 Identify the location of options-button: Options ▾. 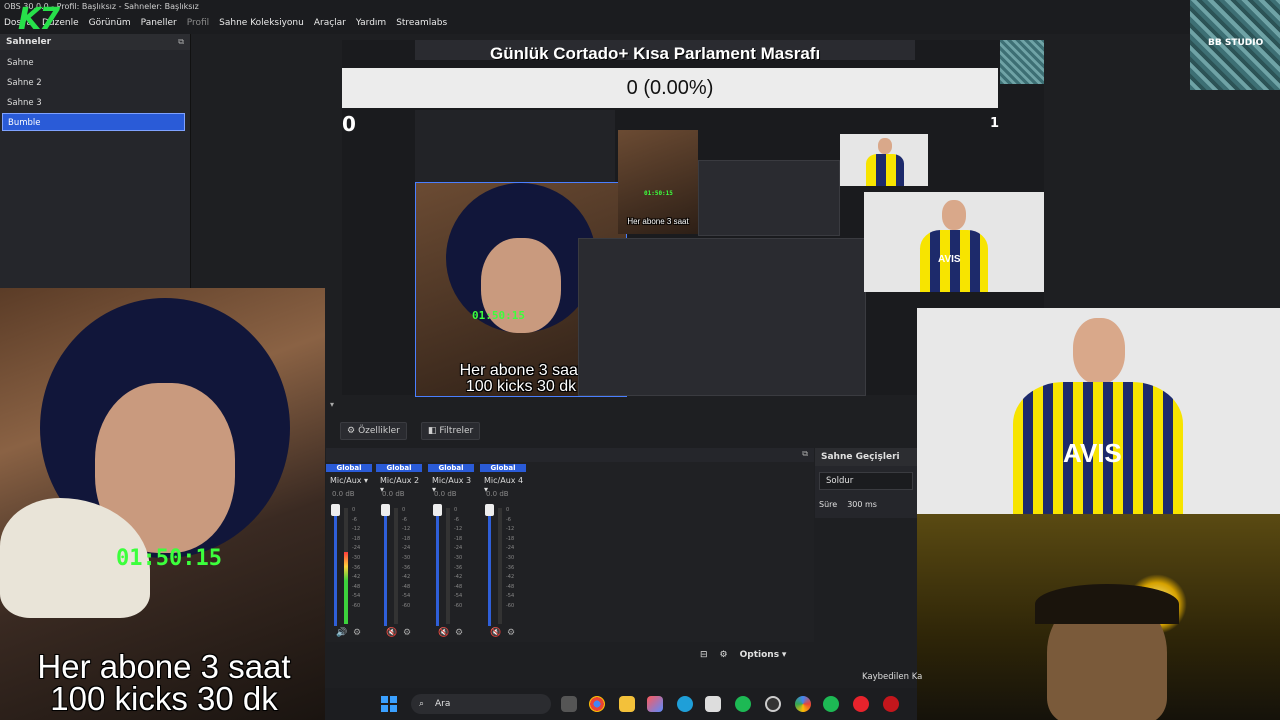
(763, 655).